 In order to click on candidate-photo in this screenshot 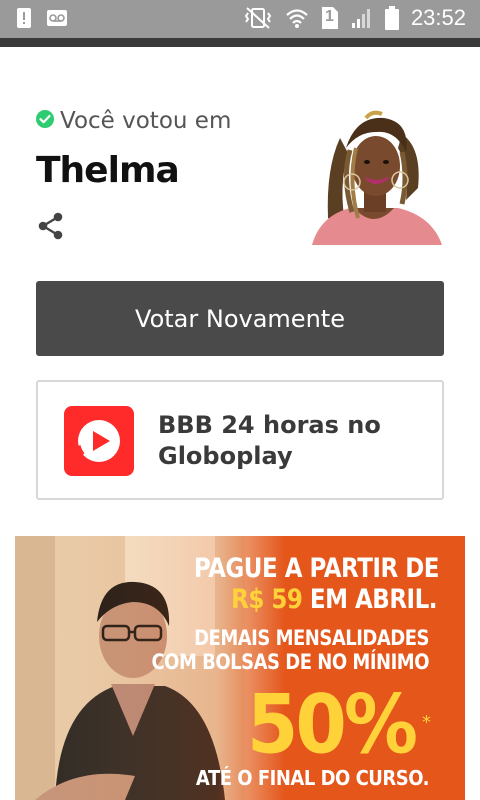, I will do `click(375, 176)`.